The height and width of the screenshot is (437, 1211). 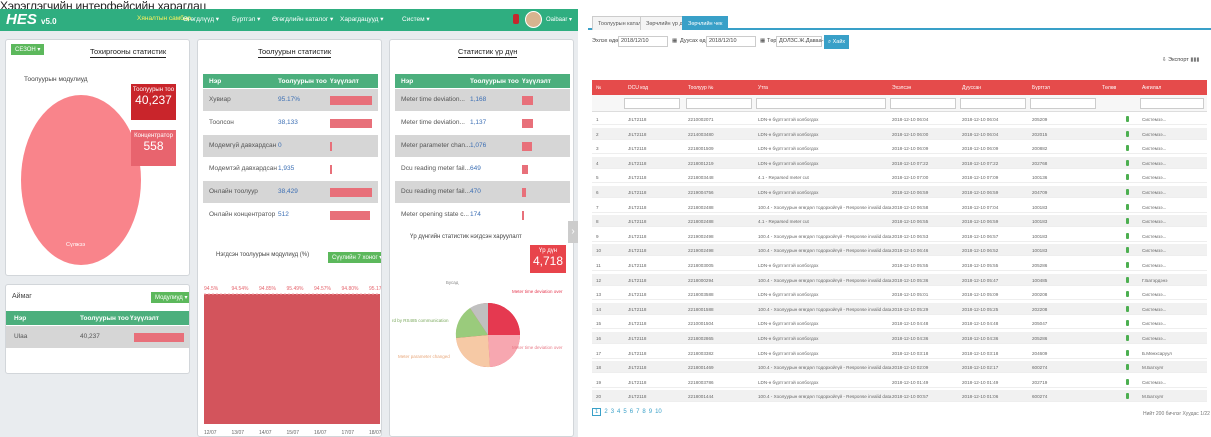 What do you see at coordinates (31, 19) in the screenshot?
I see `app-logo: HES v5.0` at bounding box center [31, 19].